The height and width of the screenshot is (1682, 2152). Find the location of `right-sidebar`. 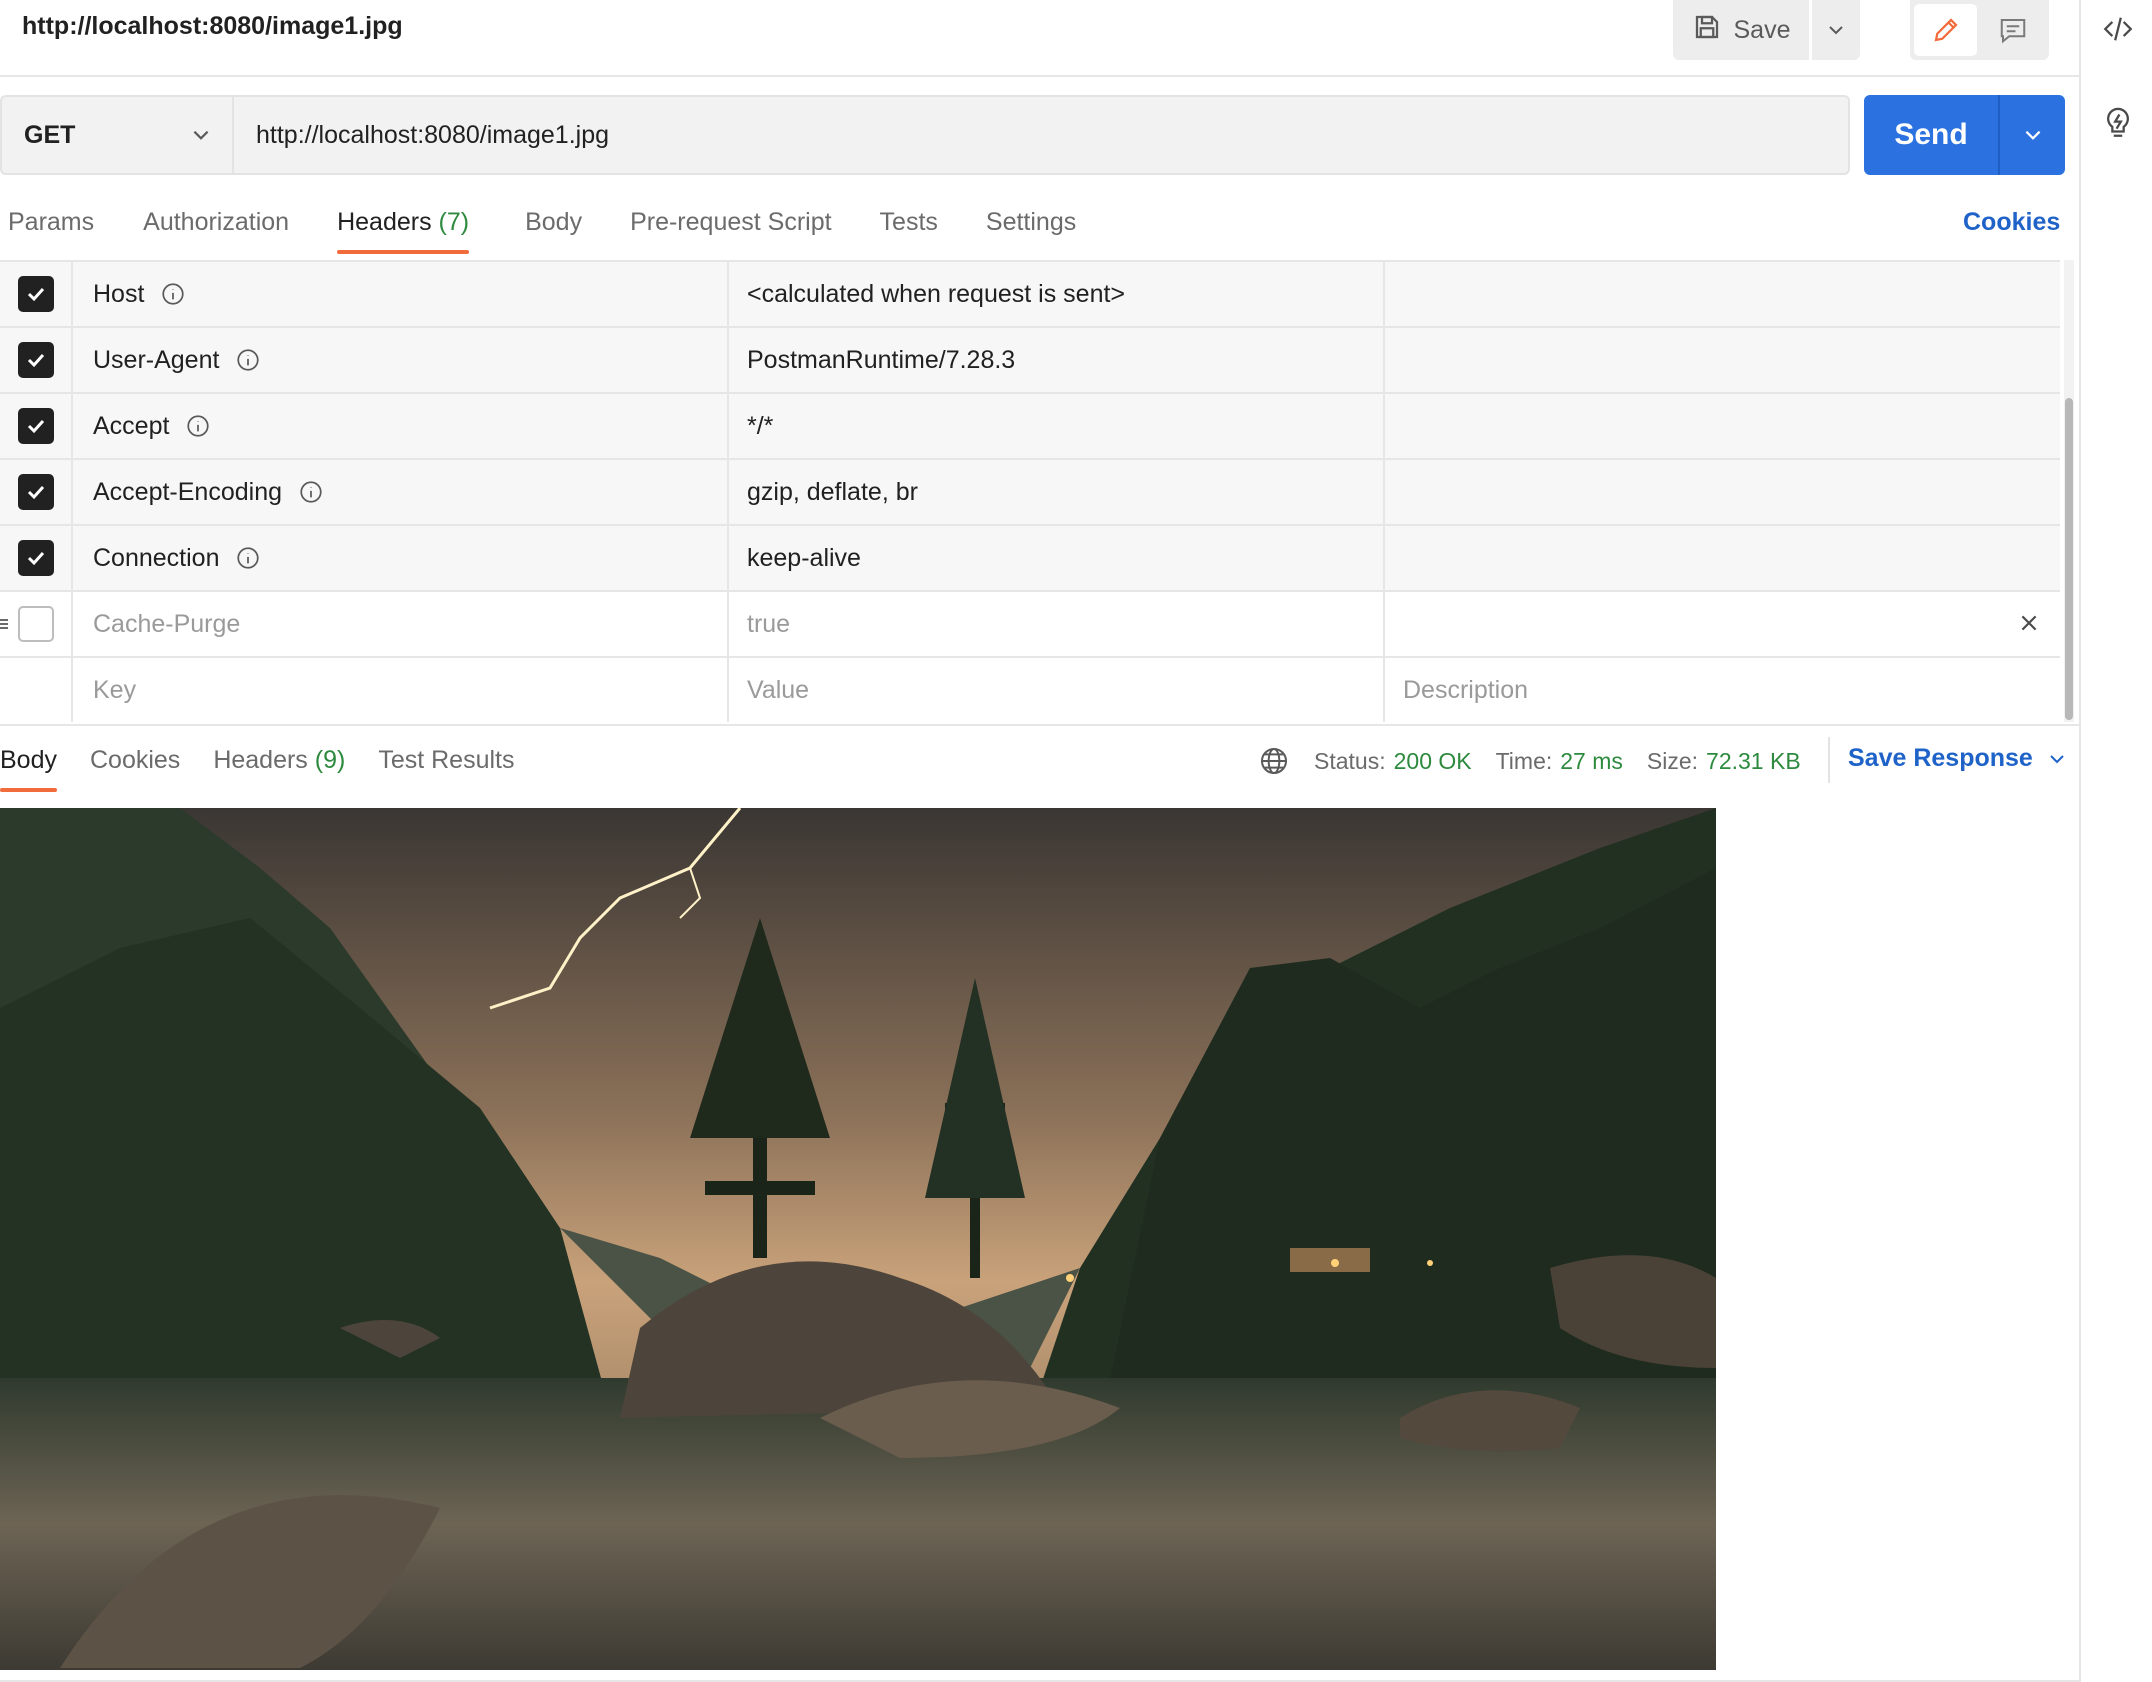

right-sidebar is located at coordinates (2115, 841).